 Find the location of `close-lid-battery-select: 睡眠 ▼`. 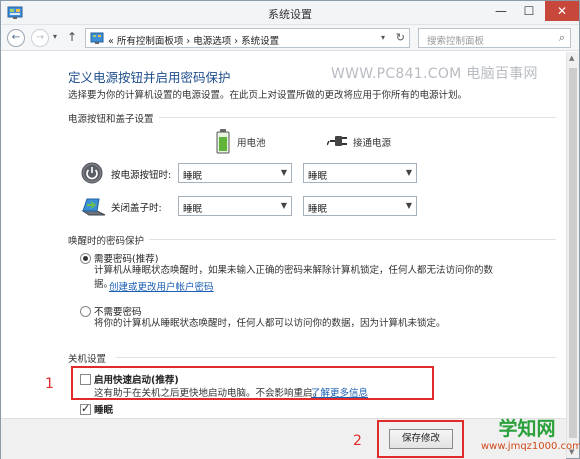

close-lid-battery-select: 睡眠 ▼ is located at coordinates (235, 206).